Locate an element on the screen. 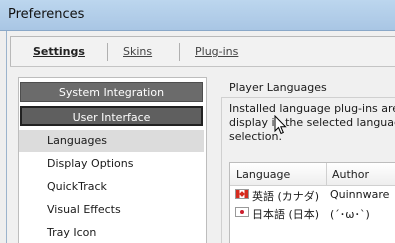  japan-flag-icon is located at coordinates (242, 212).